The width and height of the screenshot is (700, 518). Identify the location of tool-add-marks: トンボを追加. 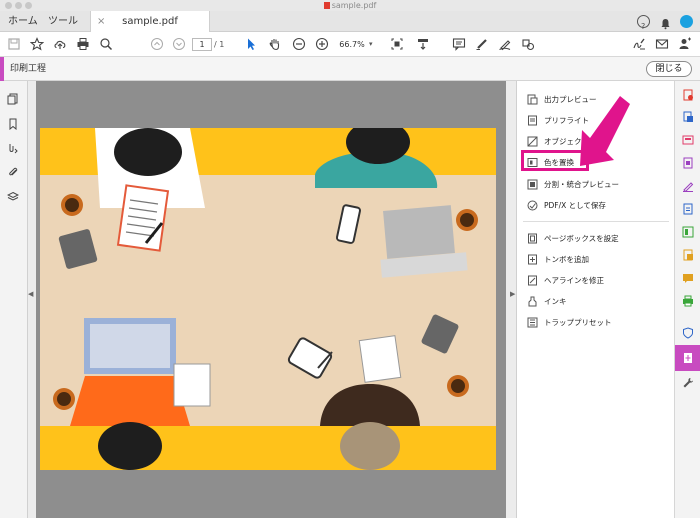
(597, 260).